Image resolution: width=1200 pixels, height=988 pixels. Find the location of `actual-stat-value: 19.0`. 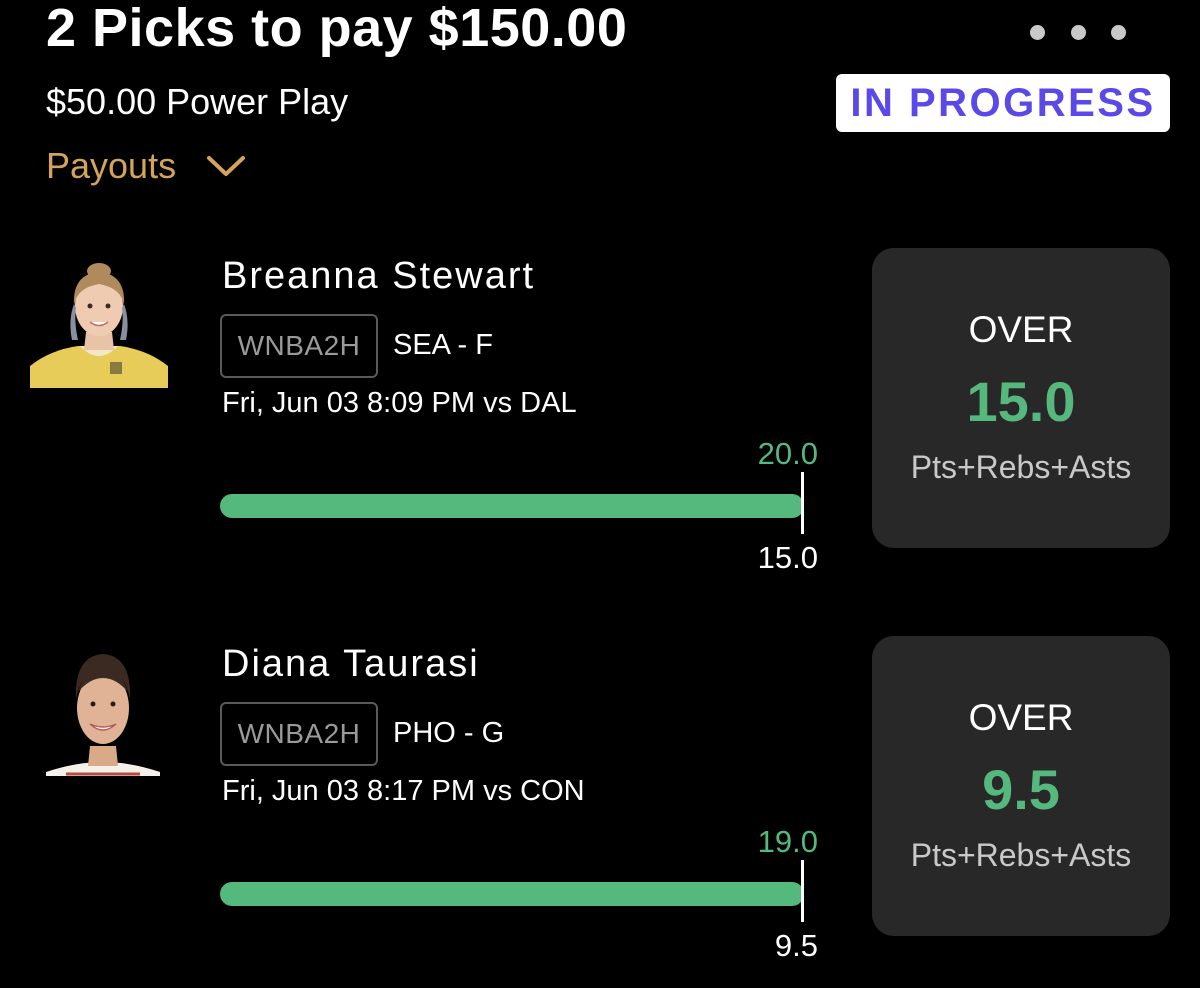

actual-stat-value: 19.0 is located at coordinates (787, 841).